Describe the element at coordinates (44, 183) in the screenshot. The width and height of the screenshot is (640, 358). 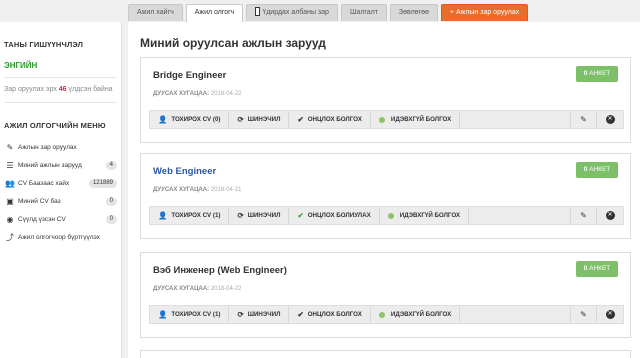
I see `sidebar-item-label: CV Баазаас хайх` at that location.